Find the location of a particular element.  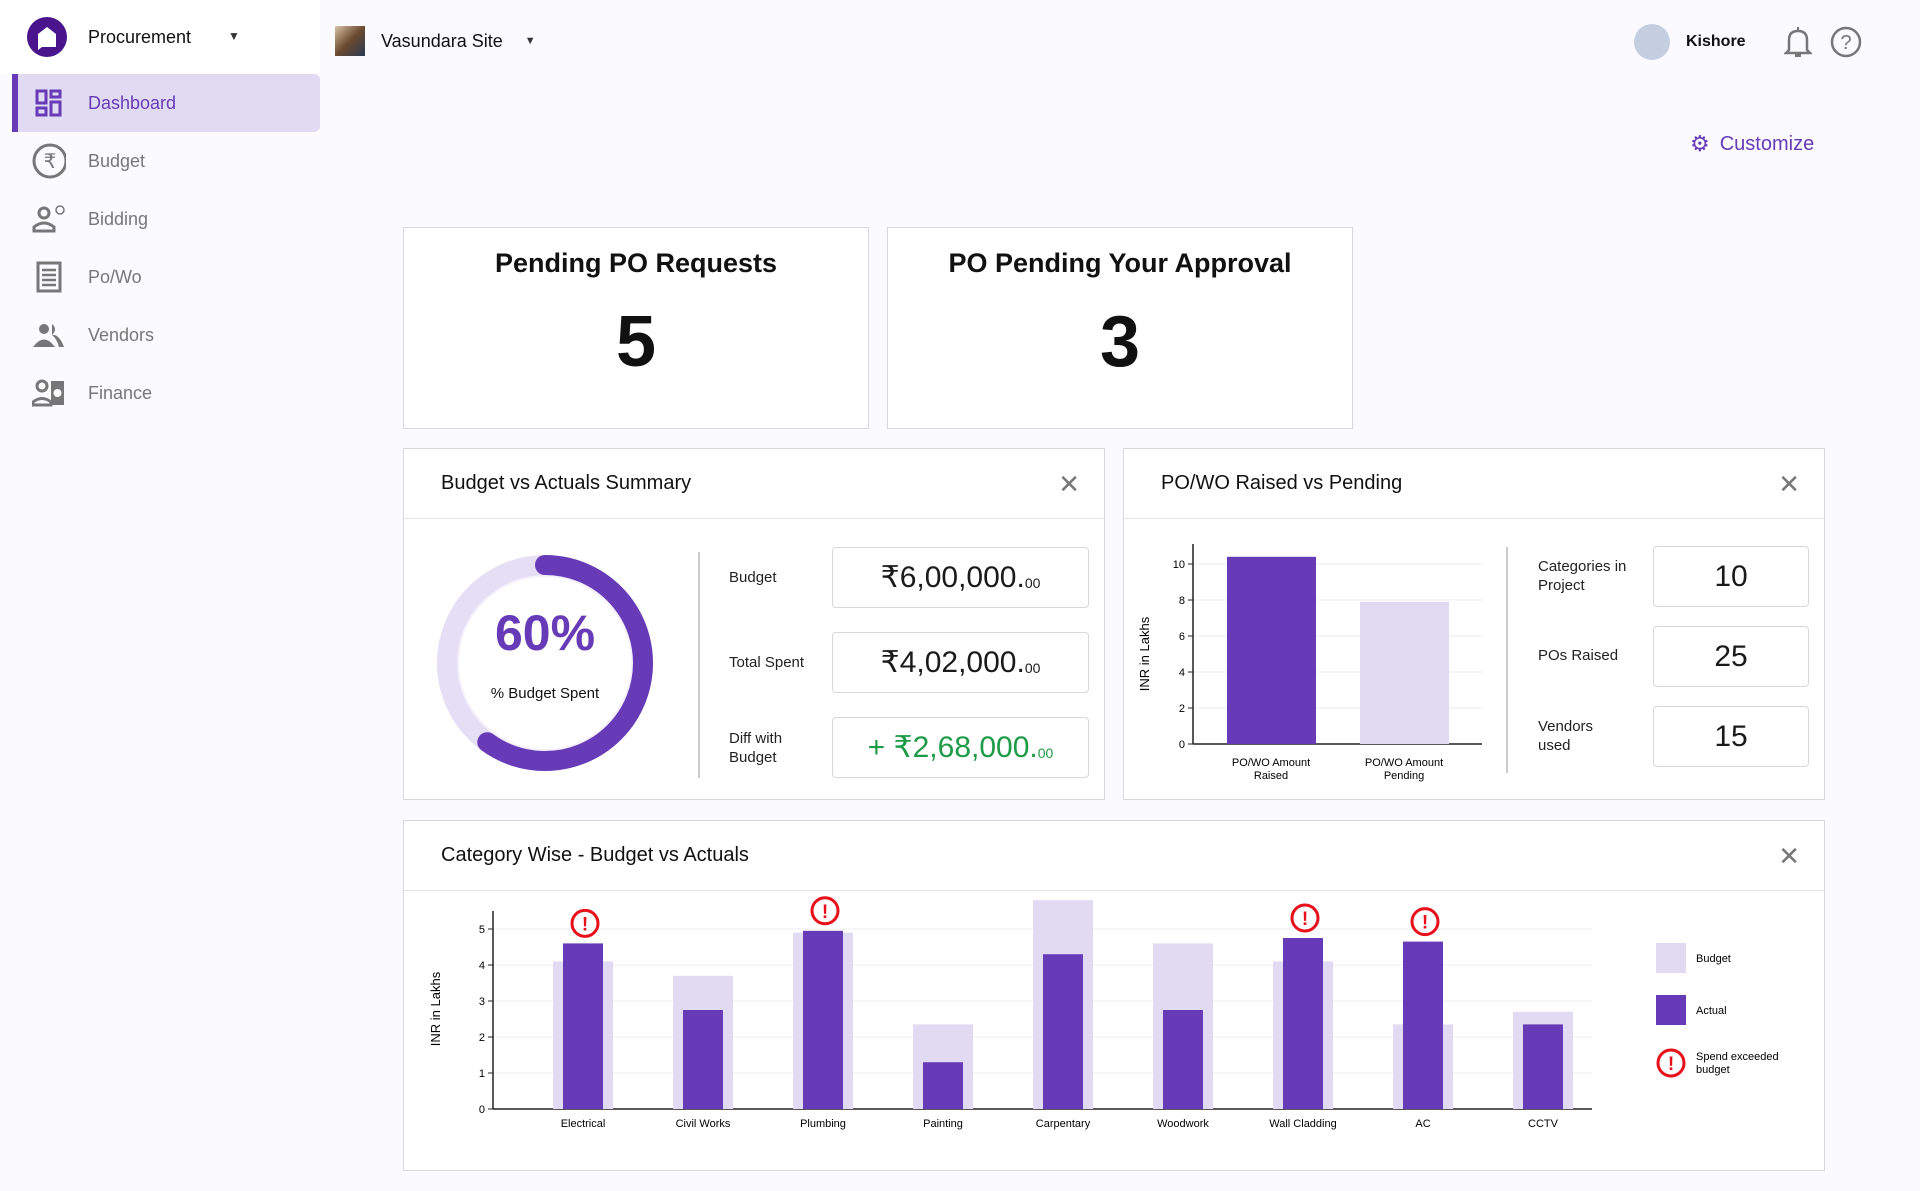

user-name: Kishore is located at coordinates (1716, 42).